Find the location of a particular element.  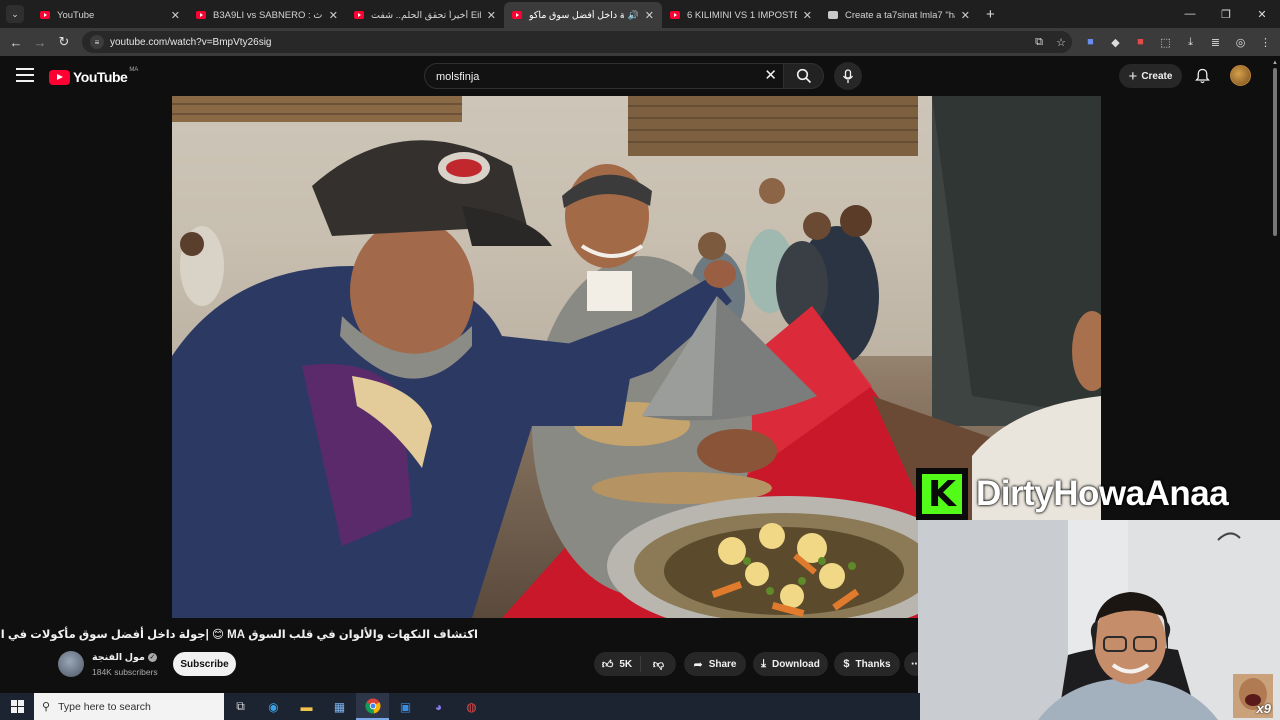

youtube-play-icon is located at coordinates (59, 77).